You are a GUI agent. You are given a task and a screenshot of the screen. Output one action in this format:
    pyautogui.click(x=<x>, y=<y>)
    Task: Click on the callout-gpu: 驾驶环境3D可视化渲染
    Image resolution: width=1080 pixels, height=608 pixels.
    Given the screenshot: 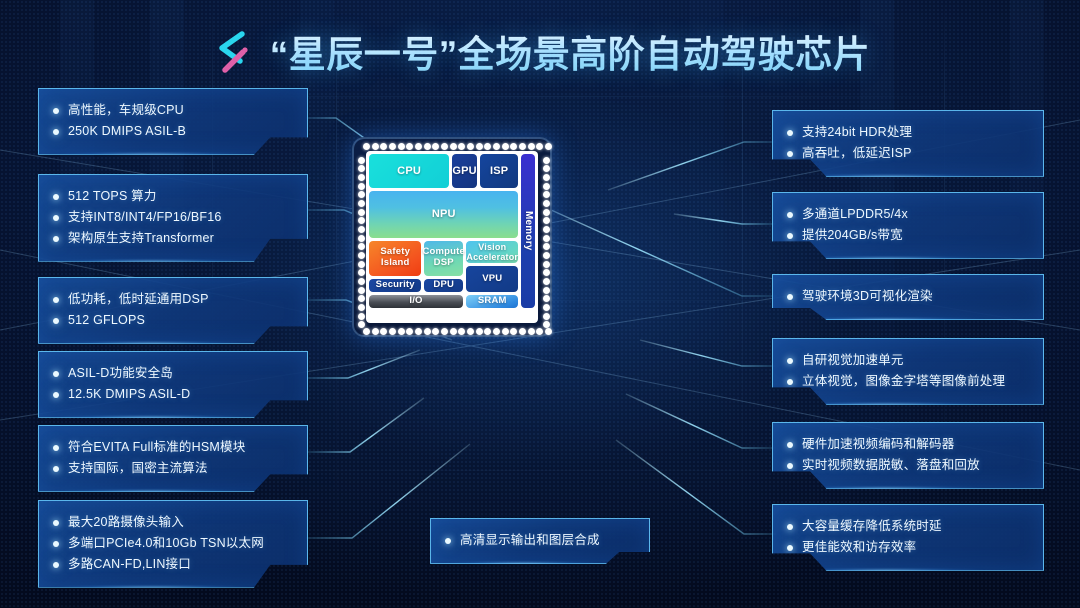 What is the action you would take?
    pyautogui.click(x=908, y=297)
    